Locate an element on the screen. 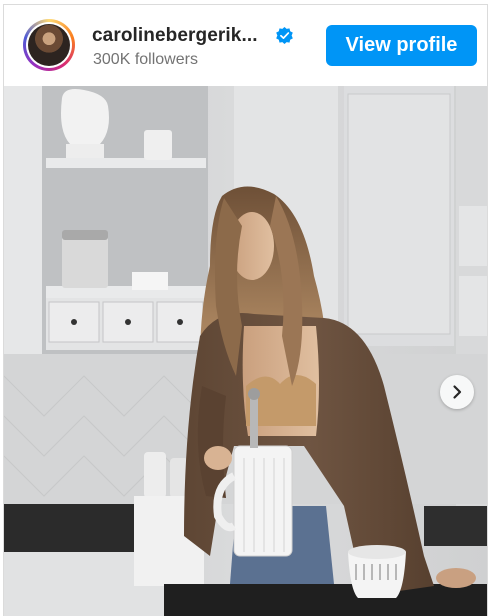  view-profile-button: View profile is located at coordinates (401, 45).